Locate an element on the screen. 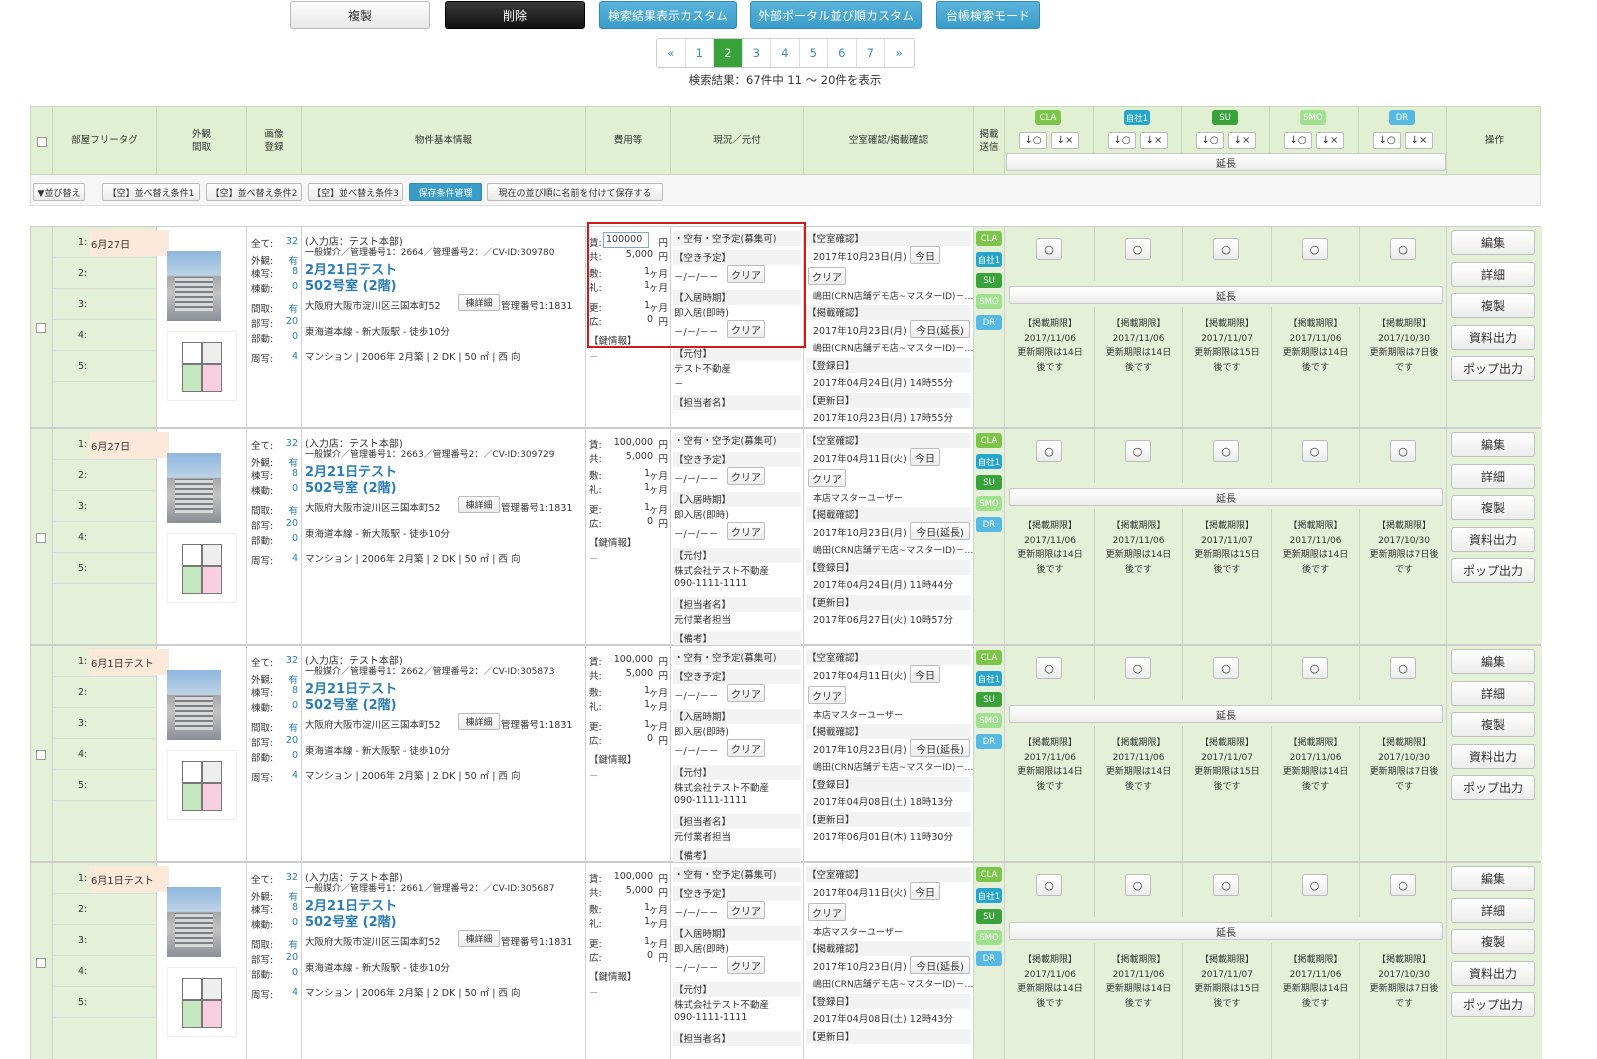  pop-output-button: ポップ出力 is located at coordinates (1493, 1004).